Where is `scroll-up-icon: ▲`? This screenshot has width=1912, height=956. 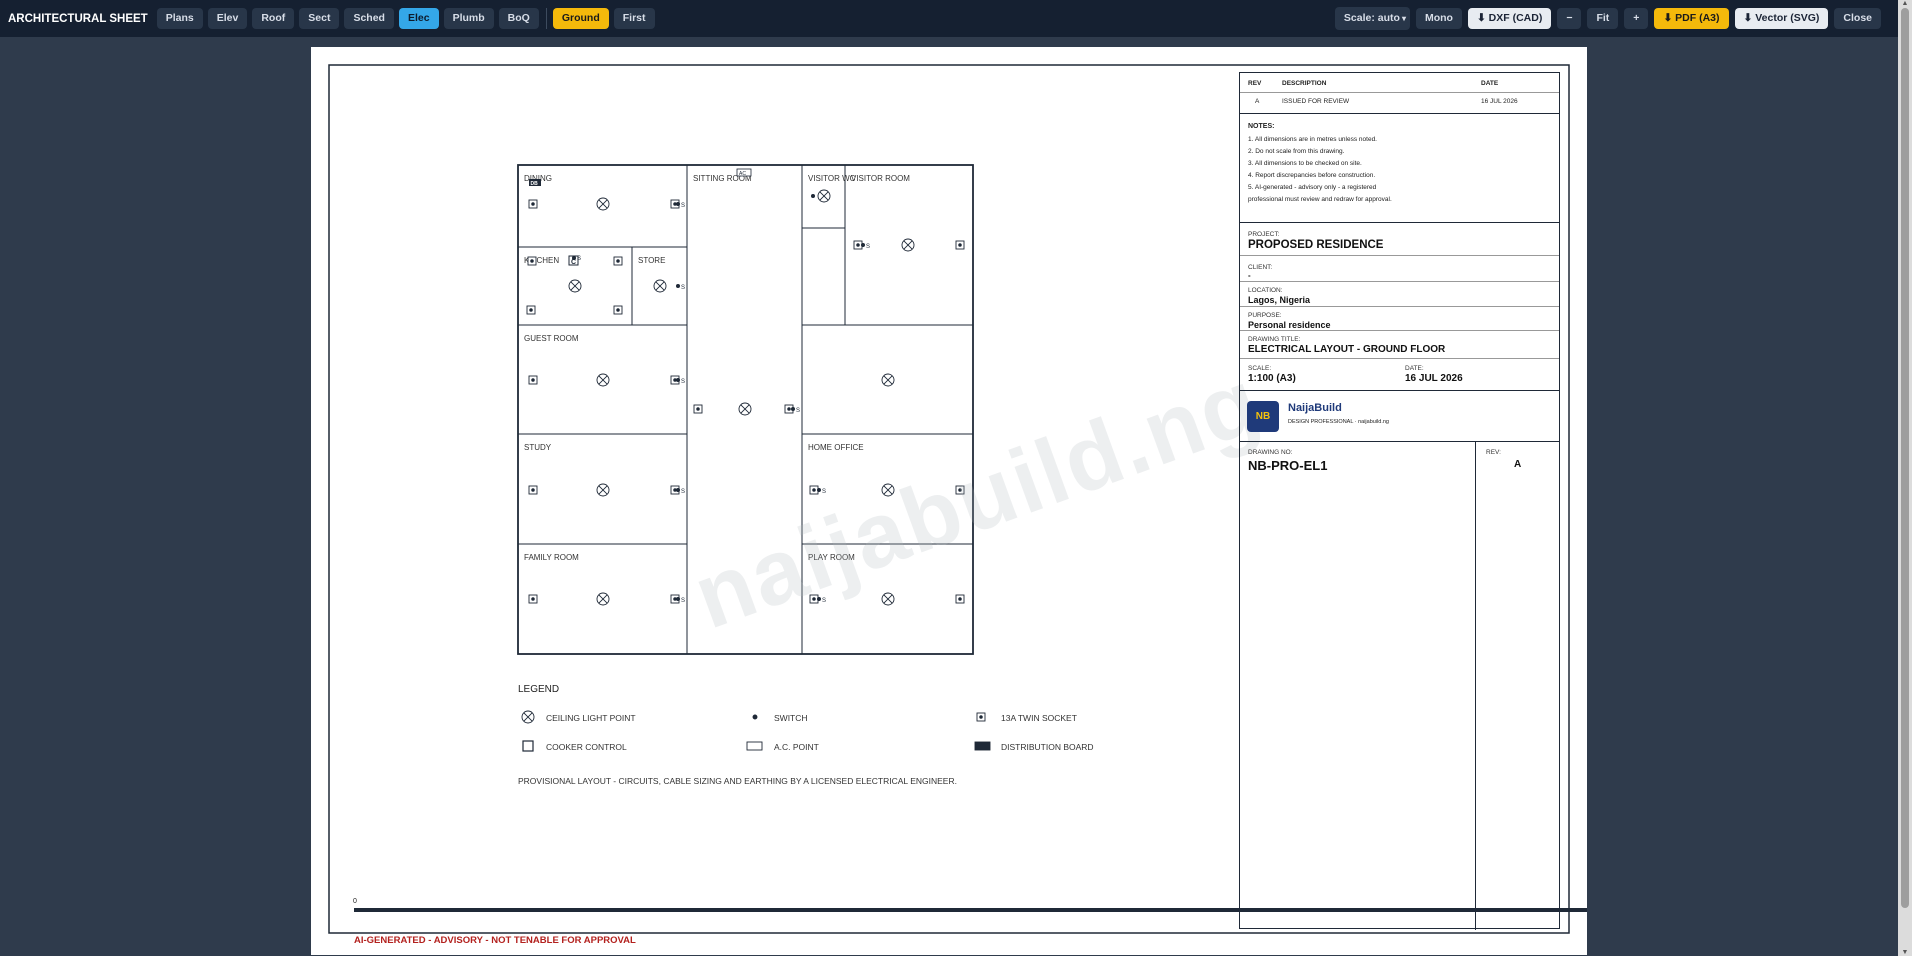
scroll-up-icon: ▲ is located at coordinates (1905, 3).